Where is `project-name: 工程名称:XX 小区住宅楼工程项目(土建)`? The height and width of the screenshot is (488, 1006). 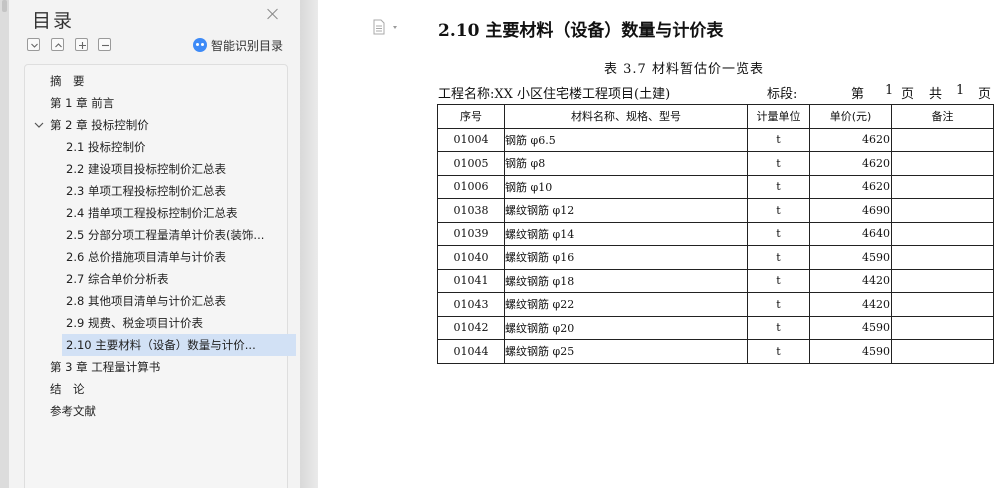
project-name: 工程名称:XX 小区住宅楼工程项目(土建) is located at coordinates (554, 94).